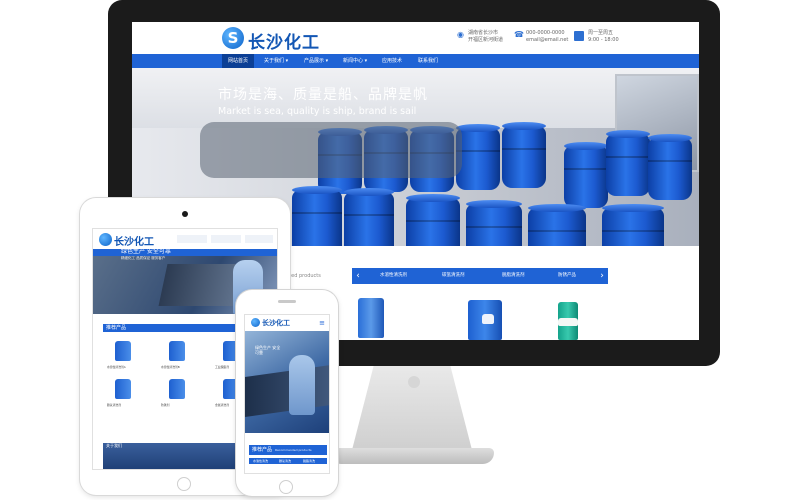 Image resolution: width=800 pixels, height=500 pixels. Describe the element at coordinates (483, 33) in the screenshot. I see `address-line1: 湖南省长沙市` at that location.